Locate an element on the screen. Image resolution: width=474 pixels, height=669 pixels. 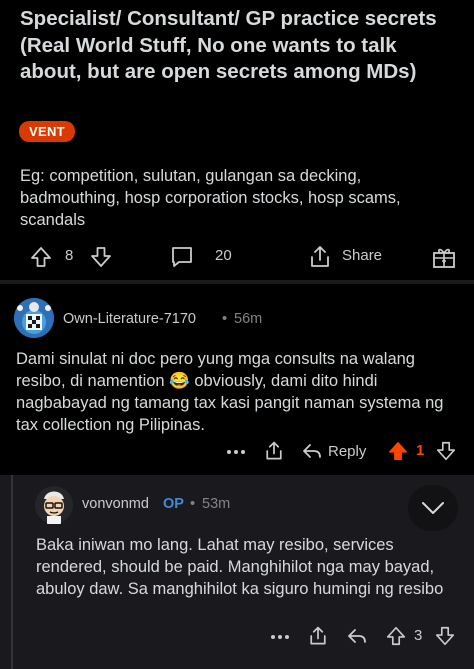
award-button is located at coordinates (444, 257).